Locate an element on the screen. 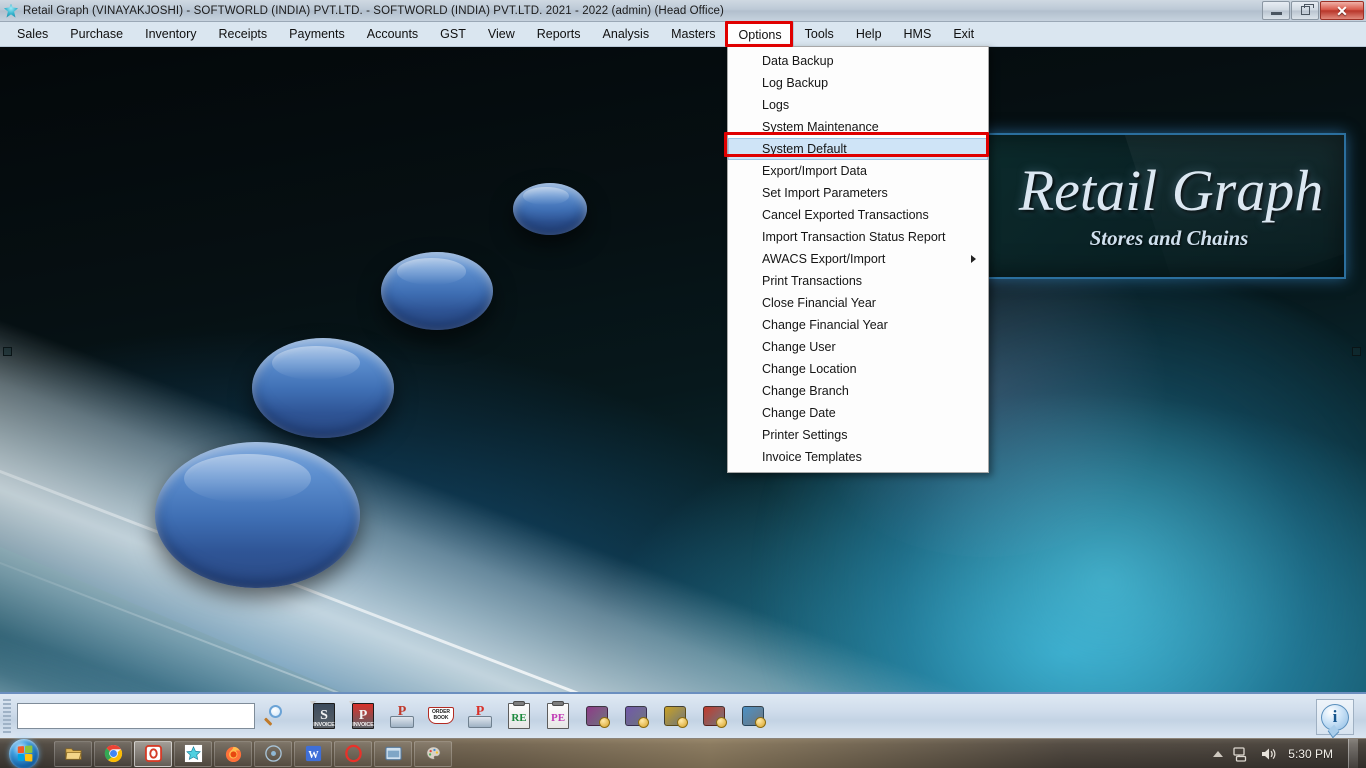  menubar-item-gst: GST is located at coordinates (453, 34).